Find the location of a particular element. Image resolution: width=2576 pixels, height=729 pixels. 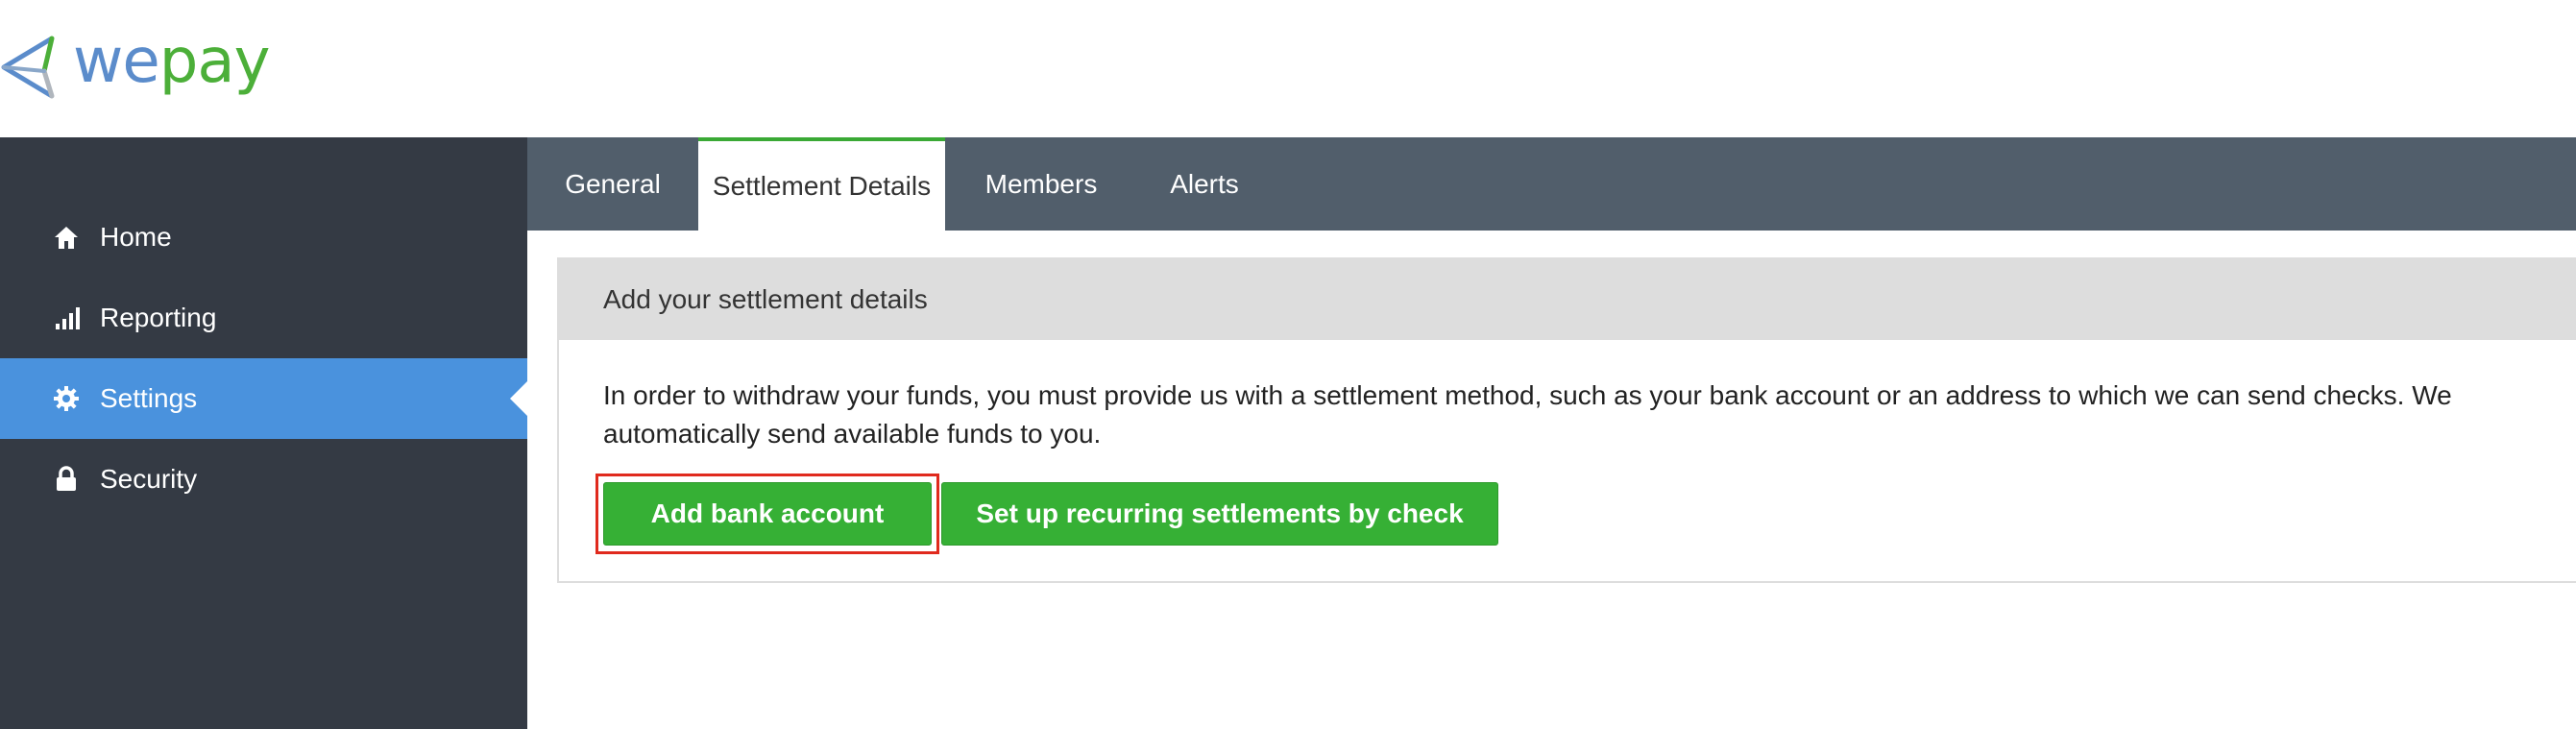

sidebar-item-home: Home is located at coordinates (263, 237).